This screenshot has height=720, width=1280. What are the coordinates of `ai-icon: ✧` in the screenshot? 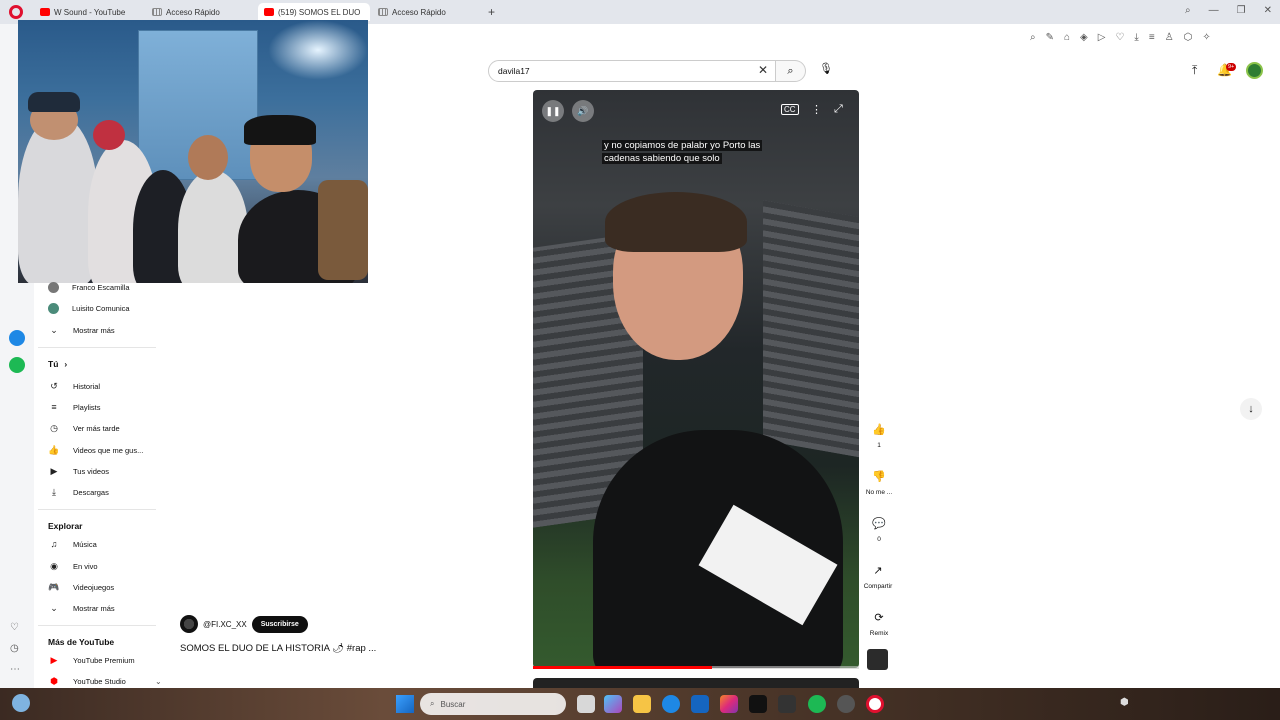 It's located at (1206, 37).